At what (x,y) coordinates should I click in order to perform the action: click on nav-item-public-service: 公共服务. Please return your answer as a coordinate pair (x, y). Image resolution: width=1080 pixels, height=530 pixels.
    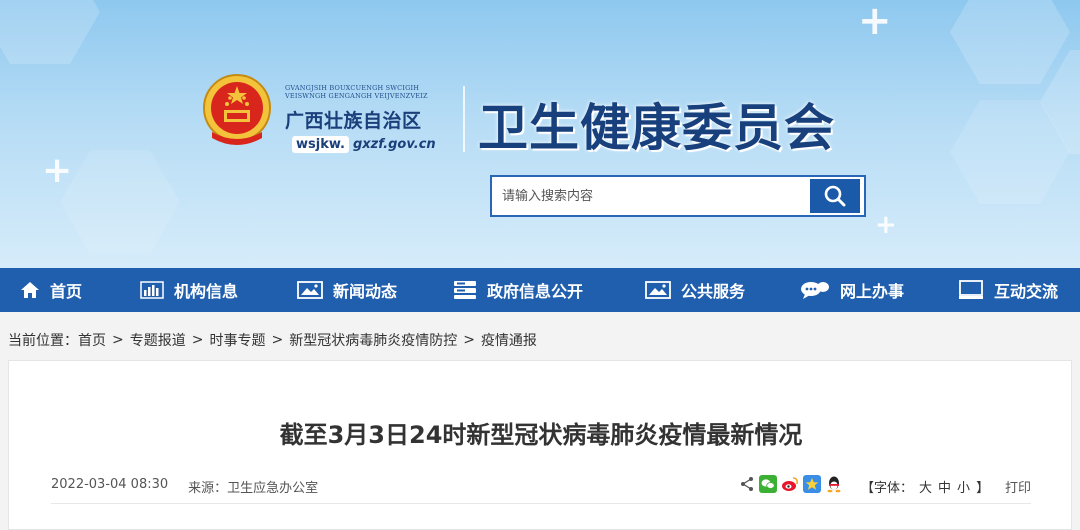
    Looking at the image, I should click on (695, 290).